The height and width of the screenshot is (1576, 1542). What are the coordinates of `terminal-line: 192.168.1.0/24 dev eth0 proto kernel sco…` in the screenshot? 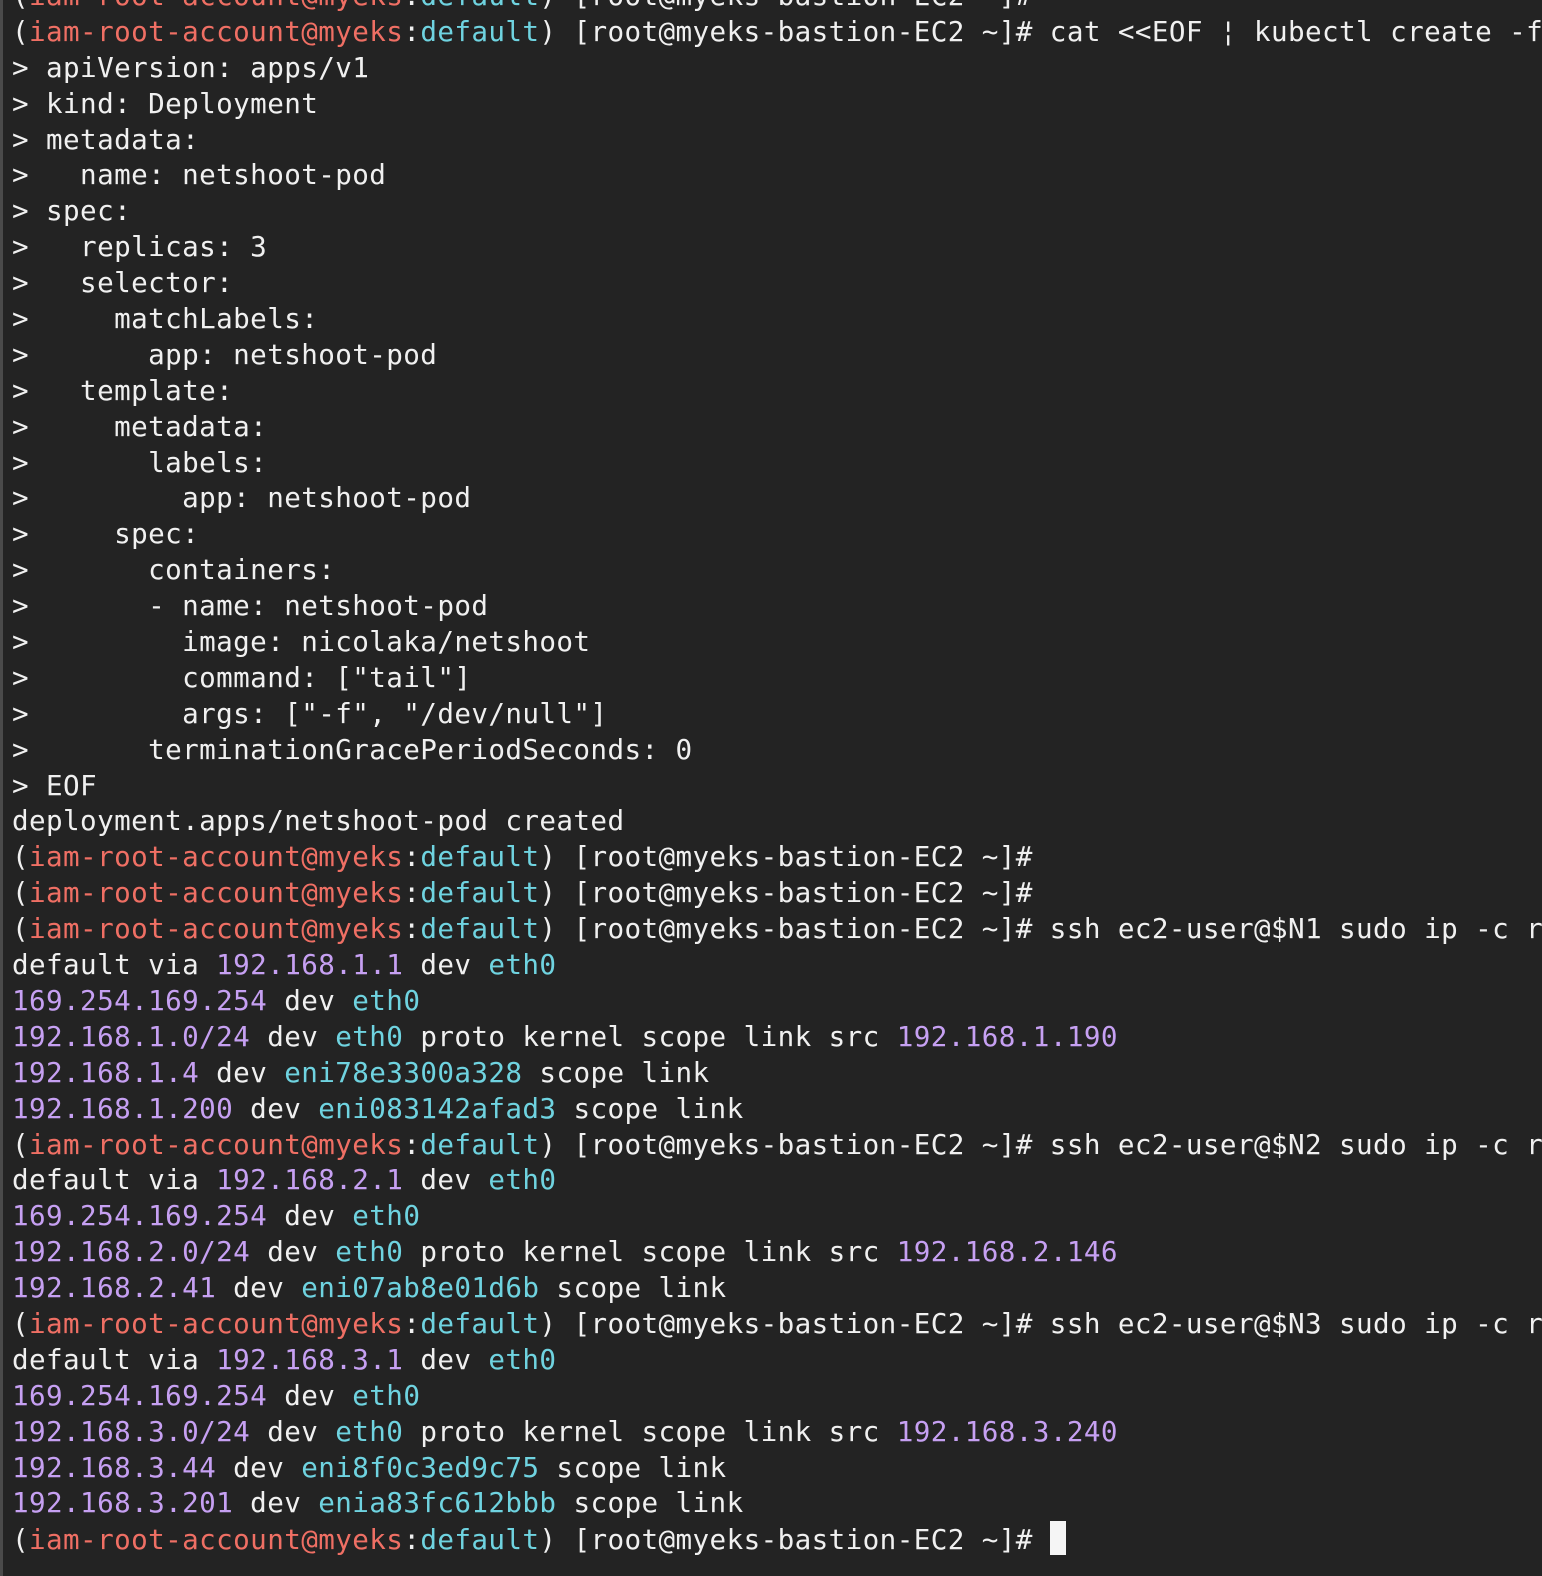 It's located at (777, 1037).